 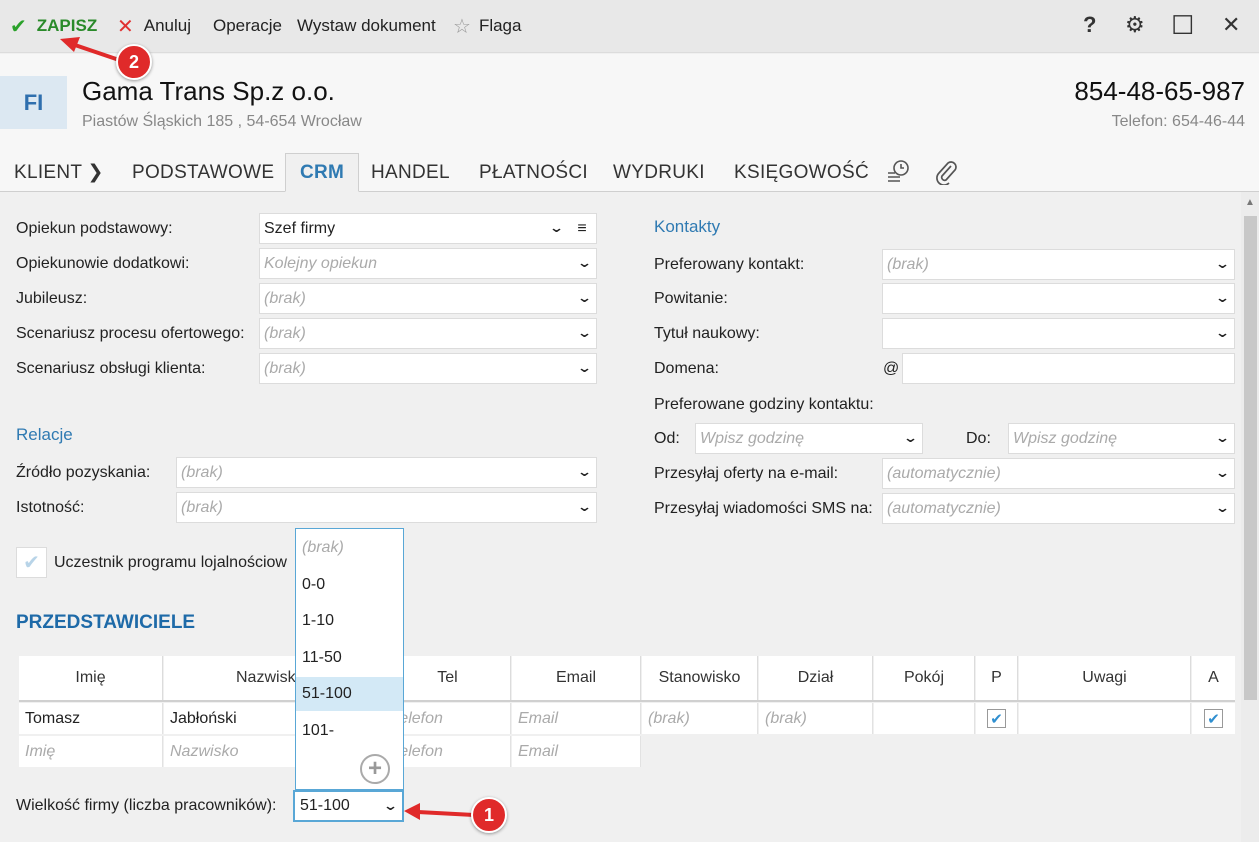 What do you see at coordinates (134, 62) in the screenshot?
I see `annotation-badge-2: 2` at bounding box center [134, 62].